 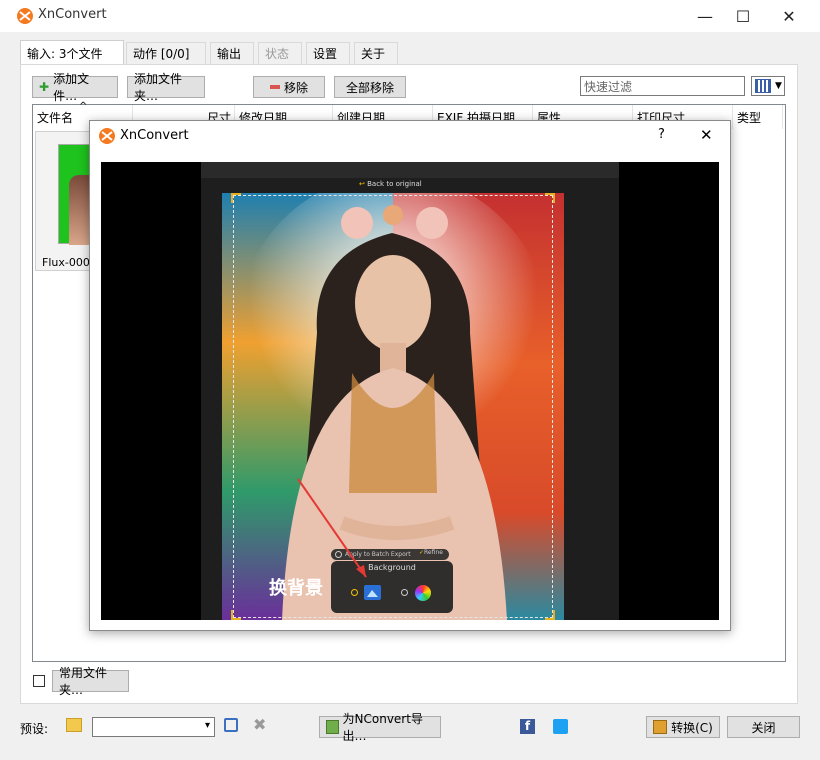 What do you see at coordinates (743, 16) in the screenshot?
I see `maximize-button: ☐` at bounding box center [743, 16].